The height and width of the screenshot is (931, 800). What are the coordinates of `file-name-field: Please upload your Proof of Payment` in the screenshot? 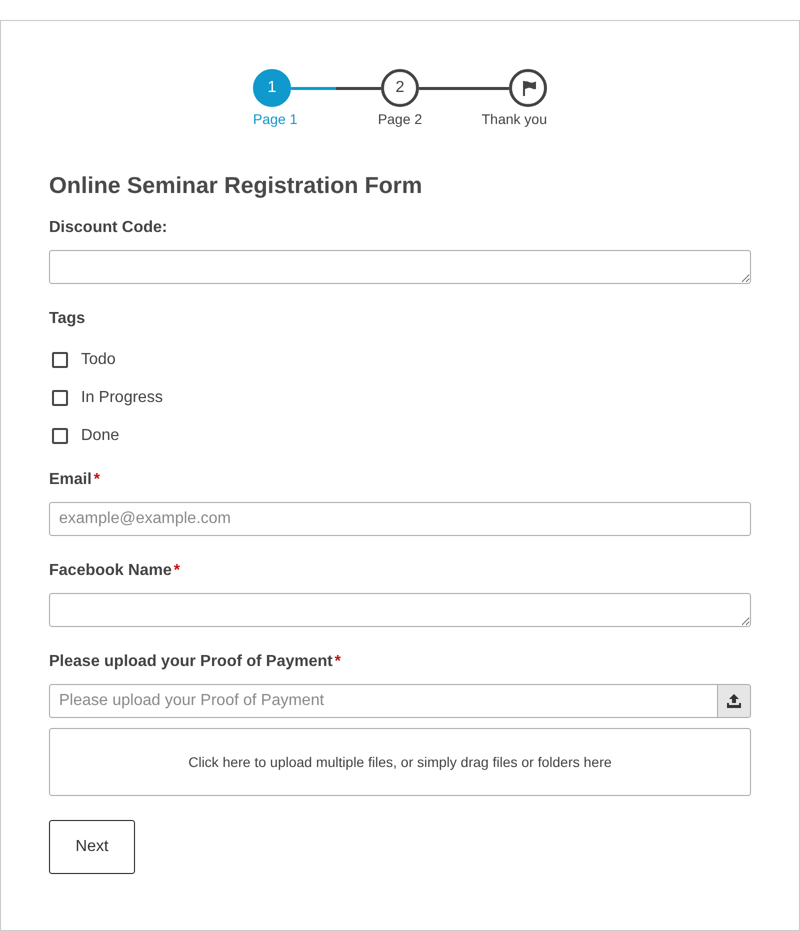 It's located at (383, 701).